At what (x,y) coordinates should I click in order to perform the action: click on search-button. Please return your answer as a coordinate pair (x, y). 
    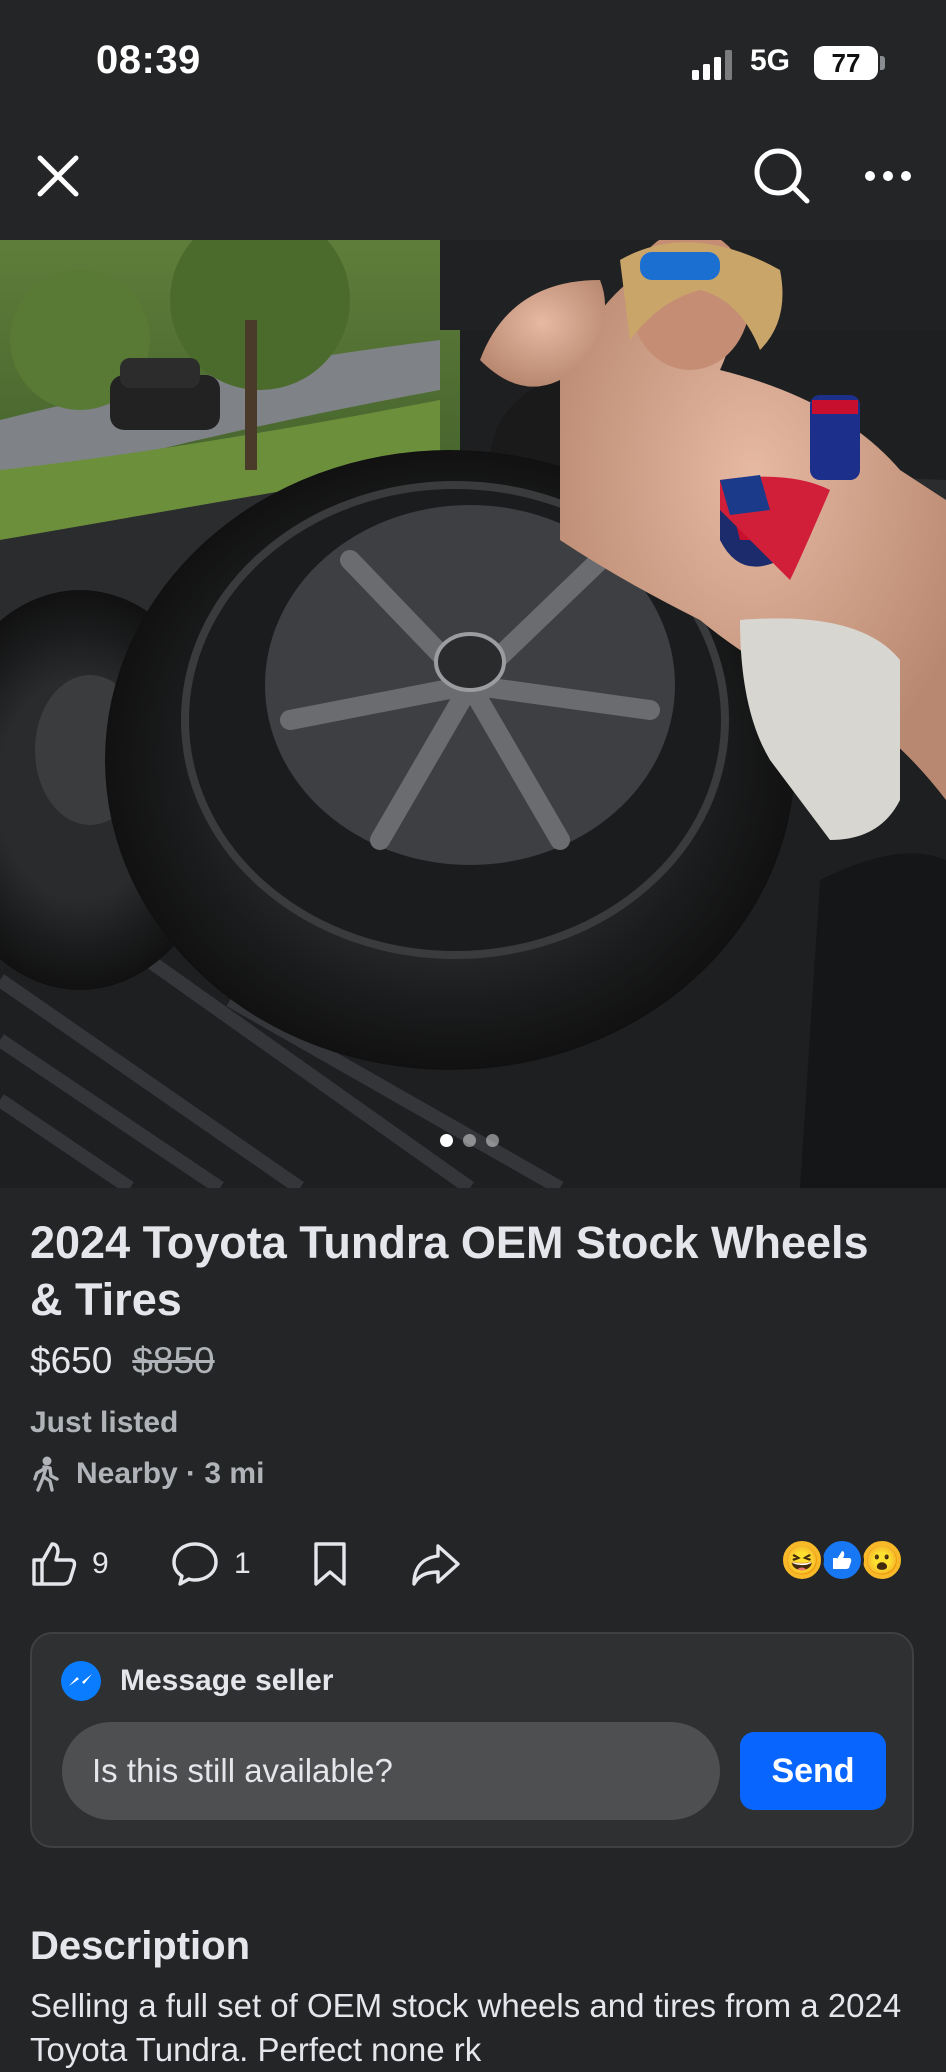
    Looking at the image, I should click on (782, 176).